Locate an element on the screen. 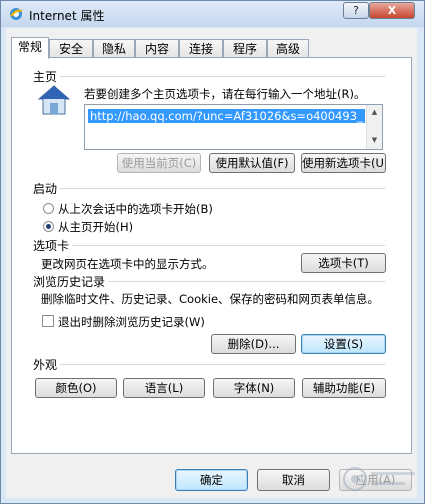  home-icon is located at coordinates (54, 100).